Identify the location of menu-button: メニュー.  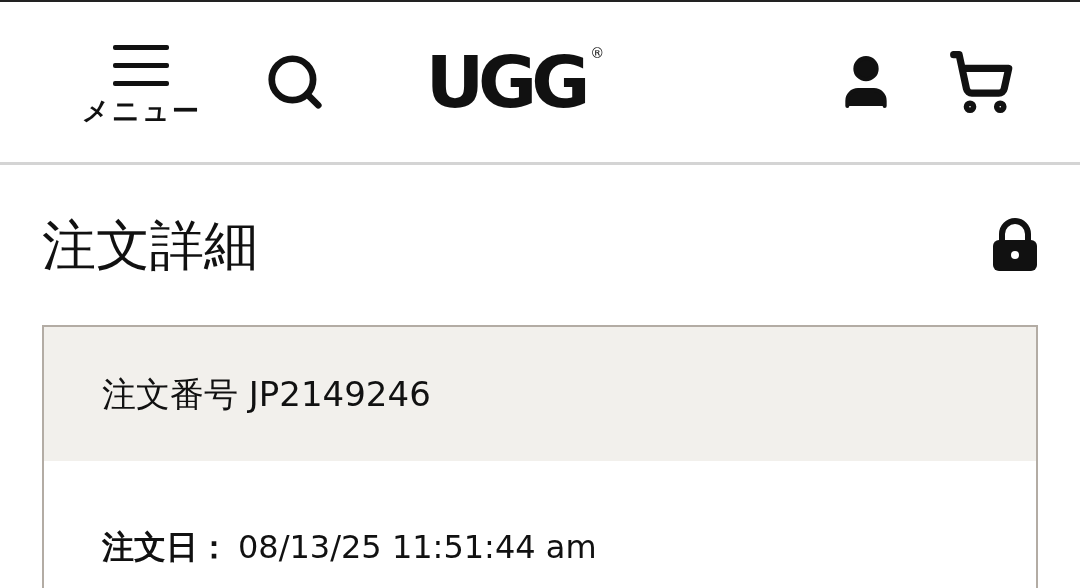
(141, 82).